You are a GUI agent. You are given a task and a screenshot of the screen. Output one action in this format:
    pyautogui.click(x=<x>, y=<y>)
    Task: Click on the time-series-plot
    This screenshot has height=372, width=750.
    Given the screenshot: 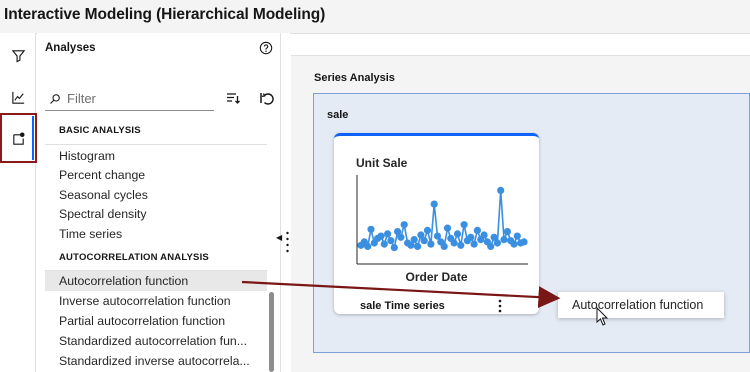 What is the action you would take?
    pyautogui.click(x=442, y=220)
    